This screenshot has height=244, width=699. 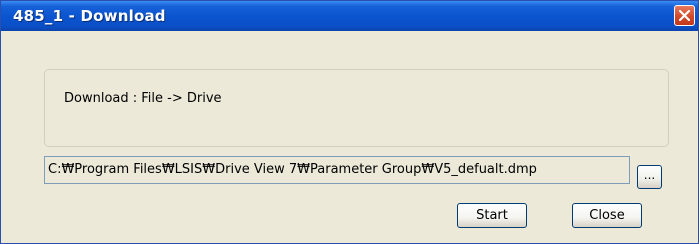 I want to click on close-icon, so click(x=684, y=15).